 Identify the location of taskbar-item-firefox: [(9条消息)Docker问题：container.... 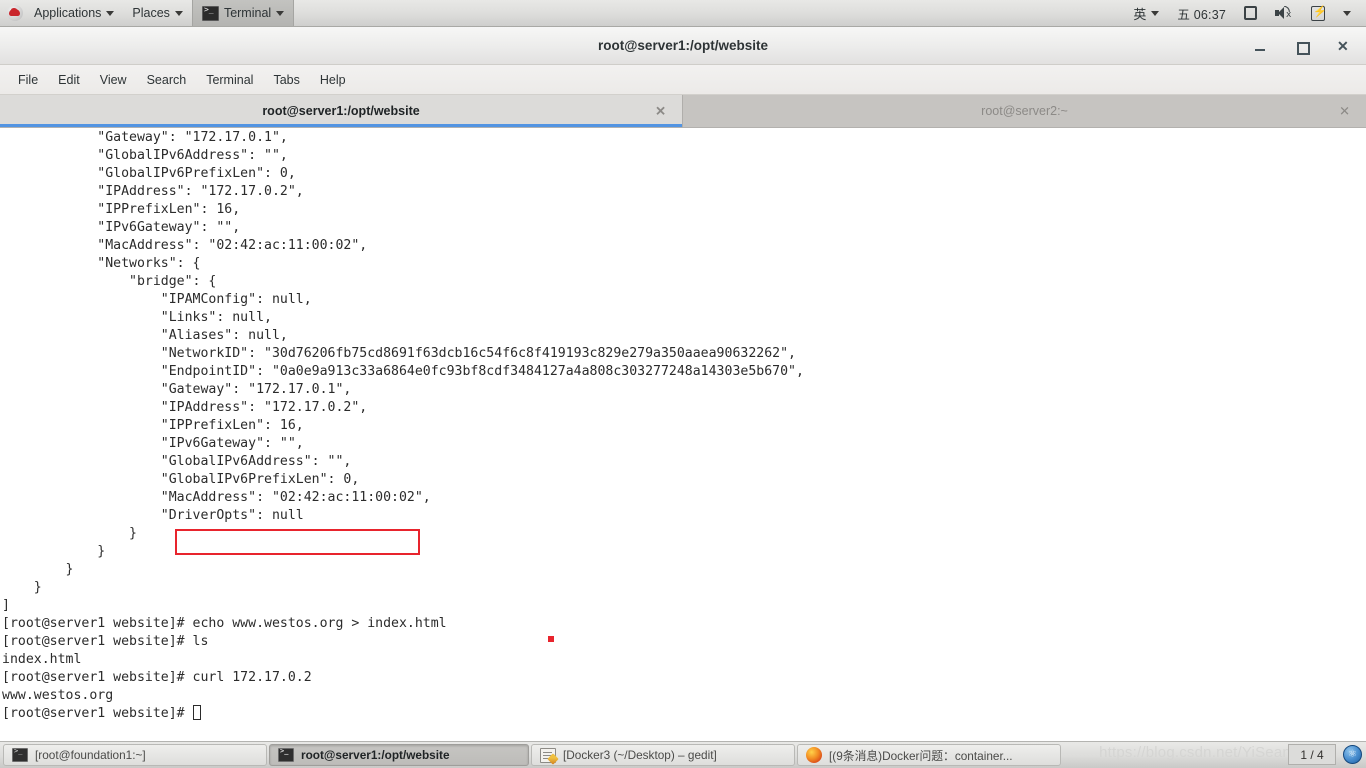
(929, 755).